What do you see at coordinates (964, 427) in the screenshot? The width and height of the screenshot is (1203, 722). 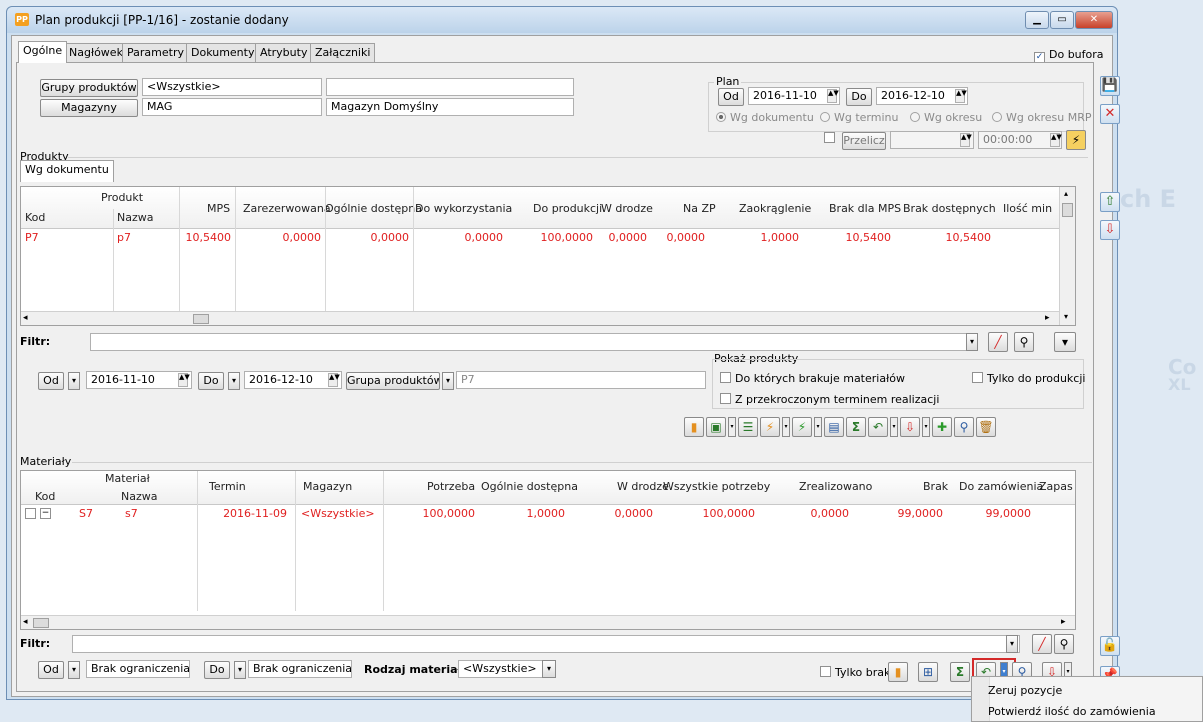 I see `search-icon: ⚲` at bounding box center [964, 427].